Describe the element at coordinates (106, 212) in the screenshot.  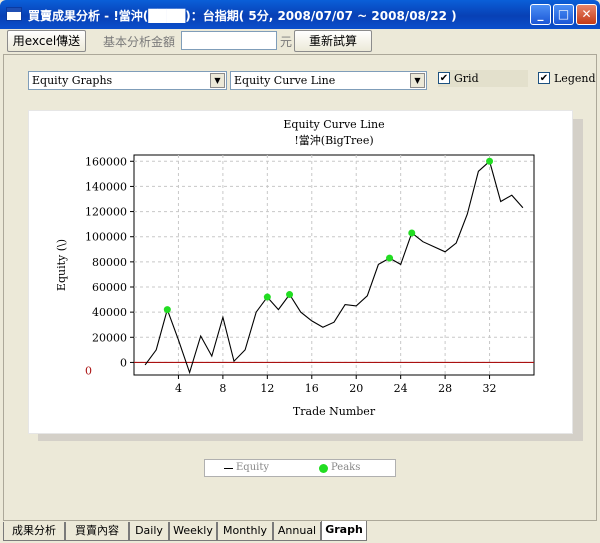
I see `y-tick-label: 120000` at that location.